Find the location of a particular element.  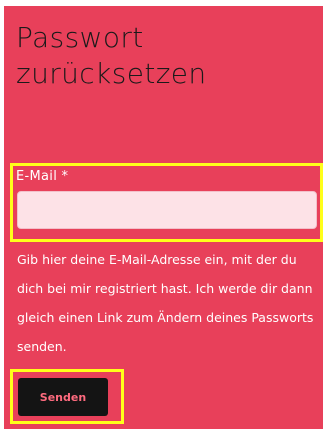

page-title: Passwort zurücksetzen is located at coordinates (111, 55).